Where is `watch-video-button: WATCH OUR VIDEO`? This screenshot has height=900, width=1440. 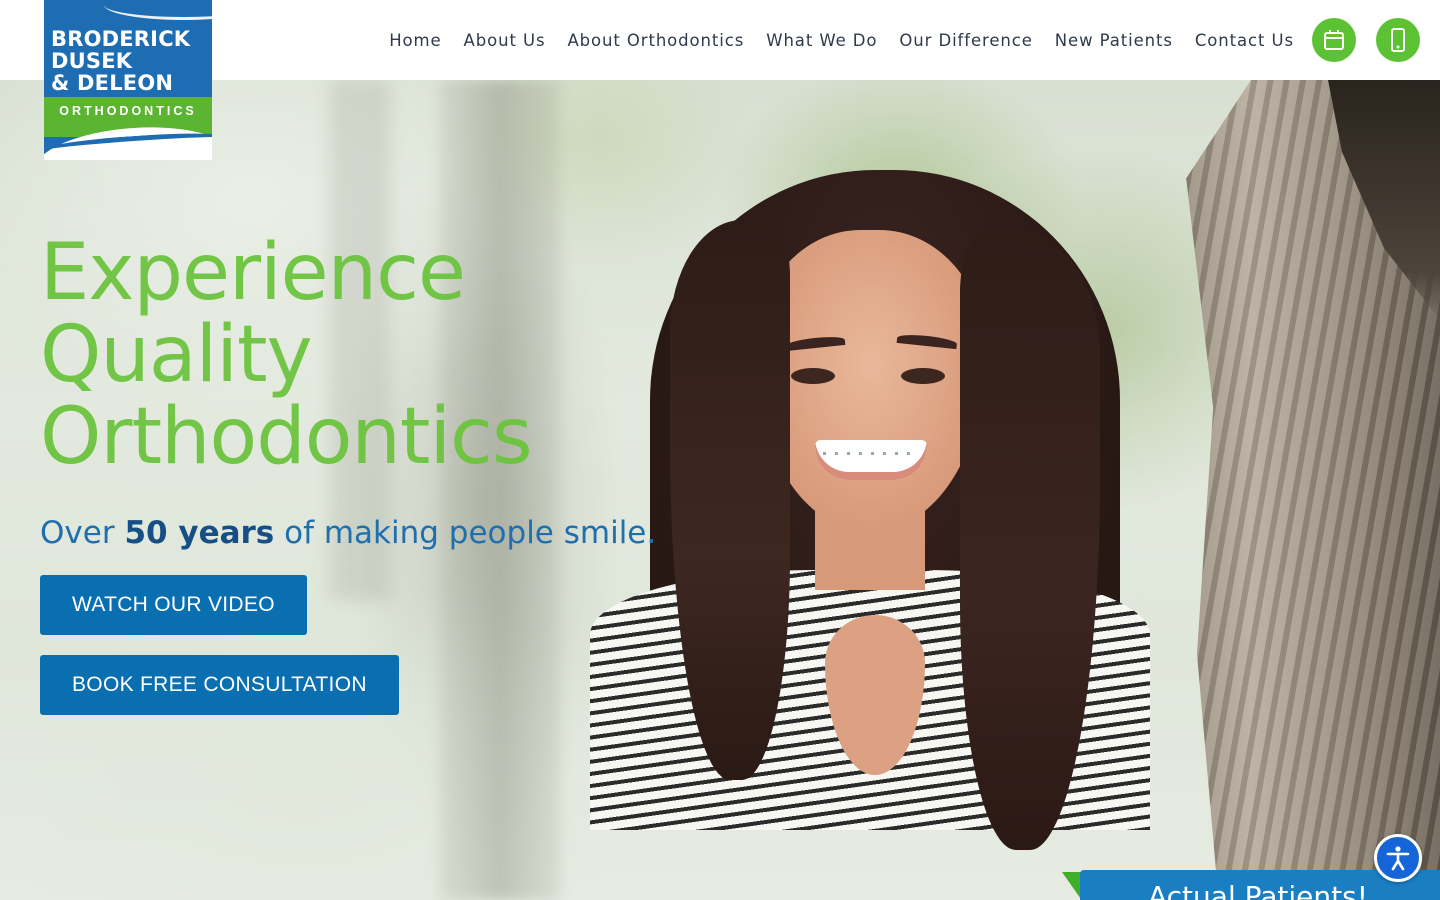
watch-video-button: WATCH OUR VIDEO is located at coordinates (173, 605).